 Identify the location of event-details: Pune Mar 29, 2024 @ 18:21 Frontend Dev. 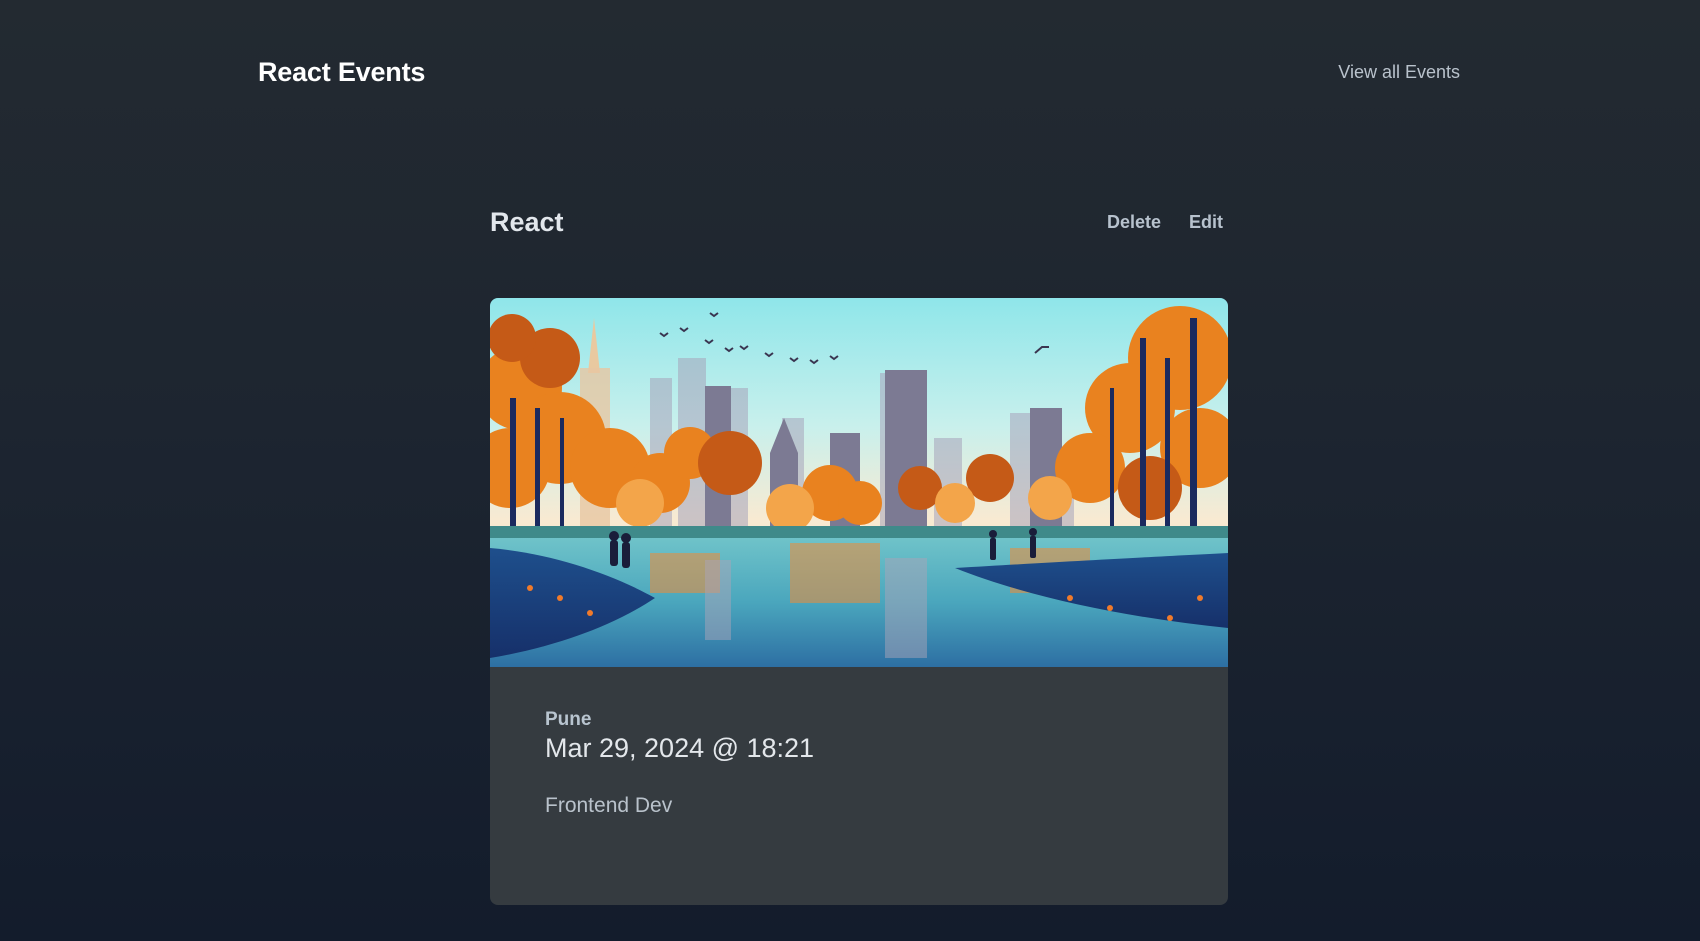
(679, 763).